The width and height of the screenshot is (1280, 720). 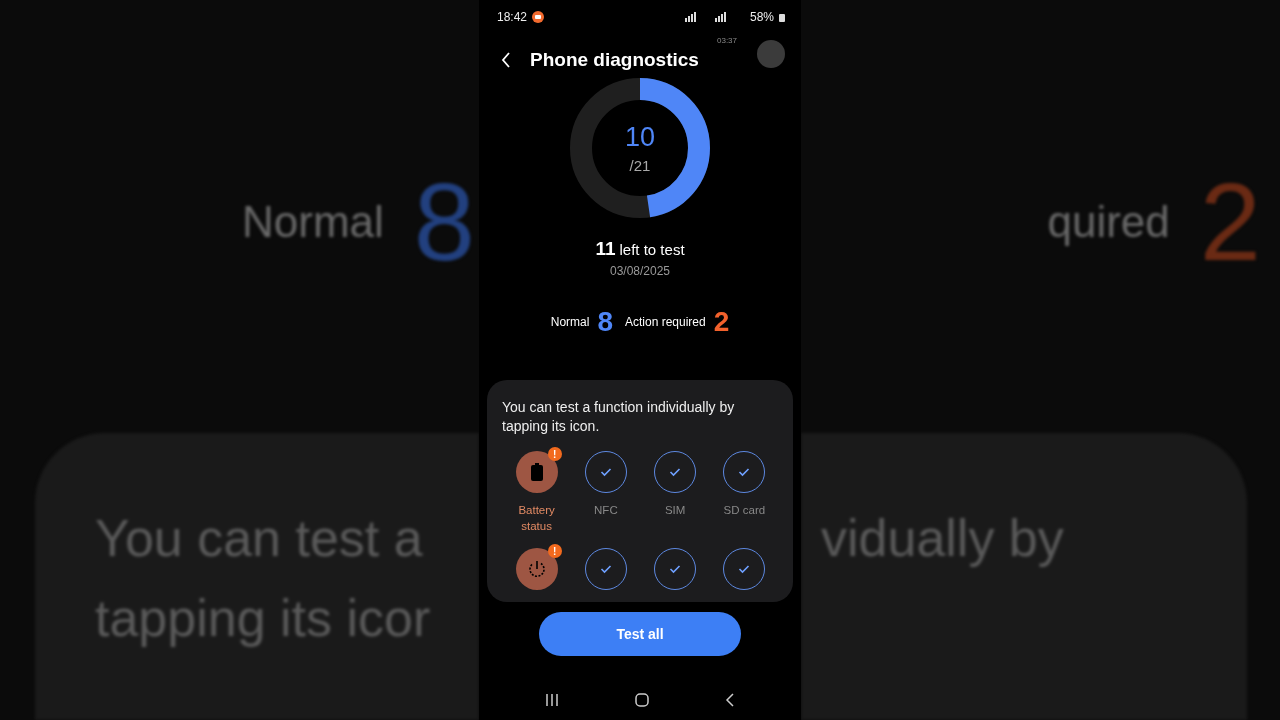 What do you see at coordinates (570, 322) in the screenshot?
I see `stat-label: Normal` at bounding box center [570, 322].